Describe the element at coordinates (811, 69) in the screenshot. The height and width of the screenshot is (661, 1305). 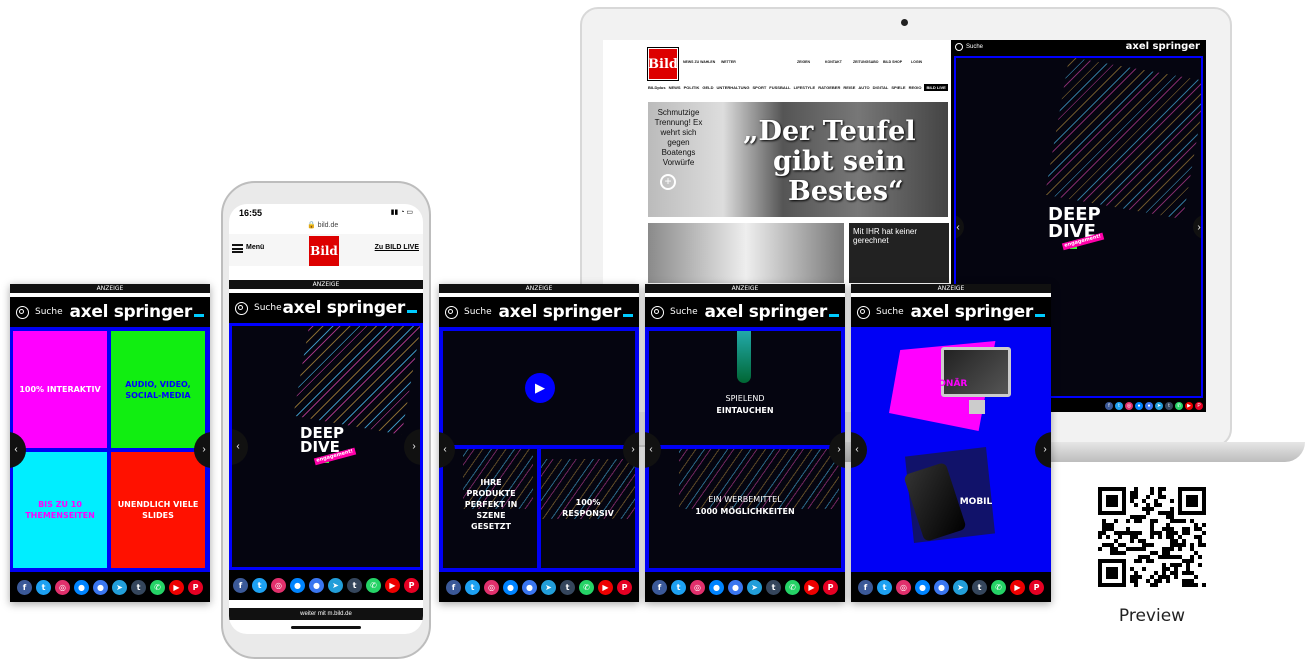
I see `top-link: ZEIGEN` at that location.